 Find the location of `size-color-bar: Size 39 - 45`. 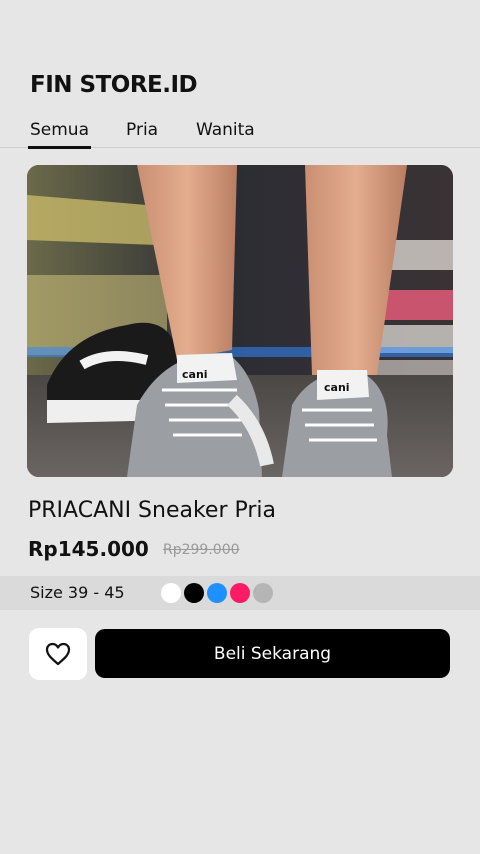

size-color-bar: Size 39 - 45 is located at coordinates (240, 593).